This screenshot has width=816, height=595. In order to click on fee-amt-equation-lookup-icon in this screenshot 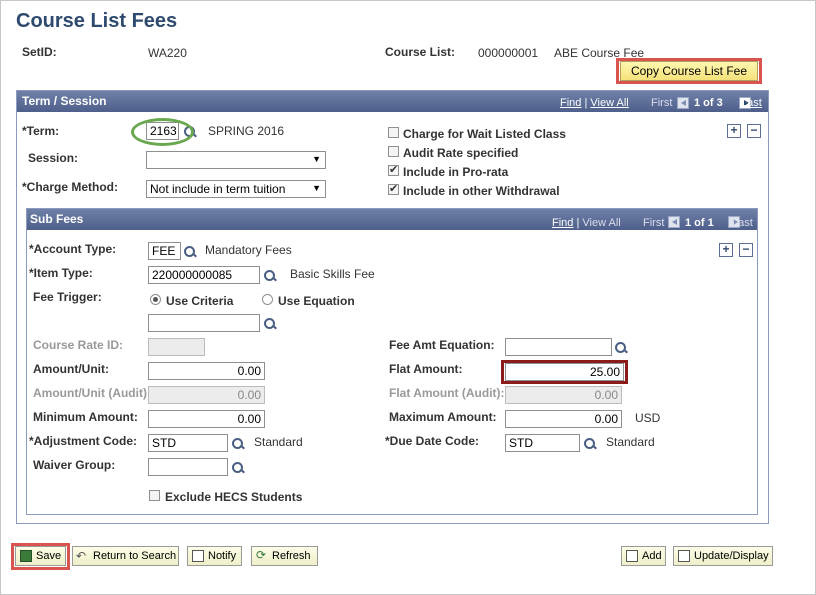, I will do `click(621, 348)`.